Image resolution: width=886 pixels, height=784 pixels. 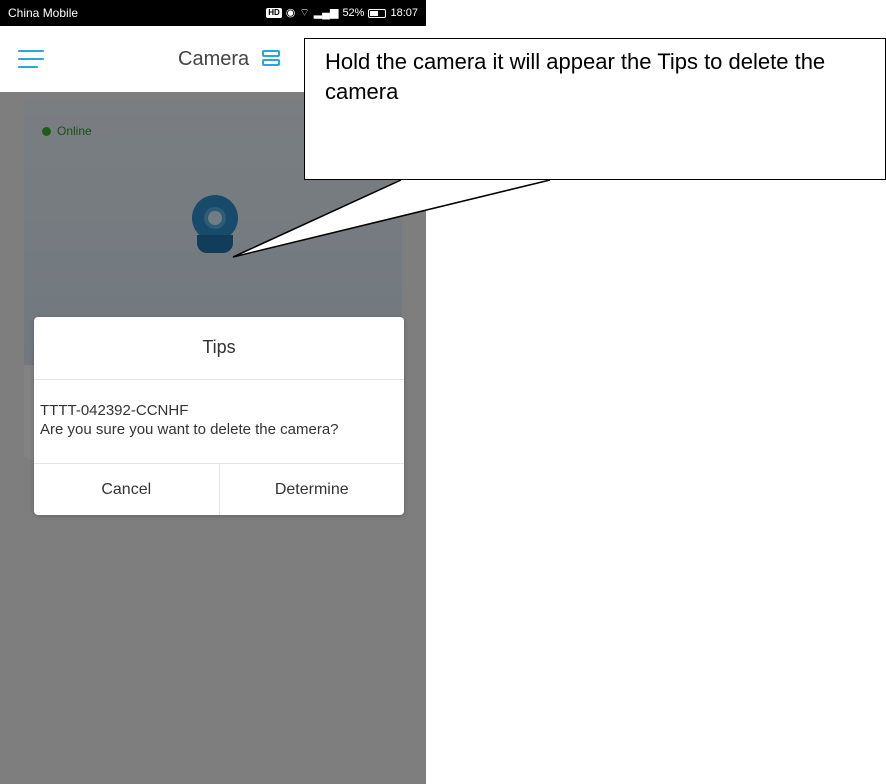 I want to click on dialog-title: Tips, so click(x=219, y=347).